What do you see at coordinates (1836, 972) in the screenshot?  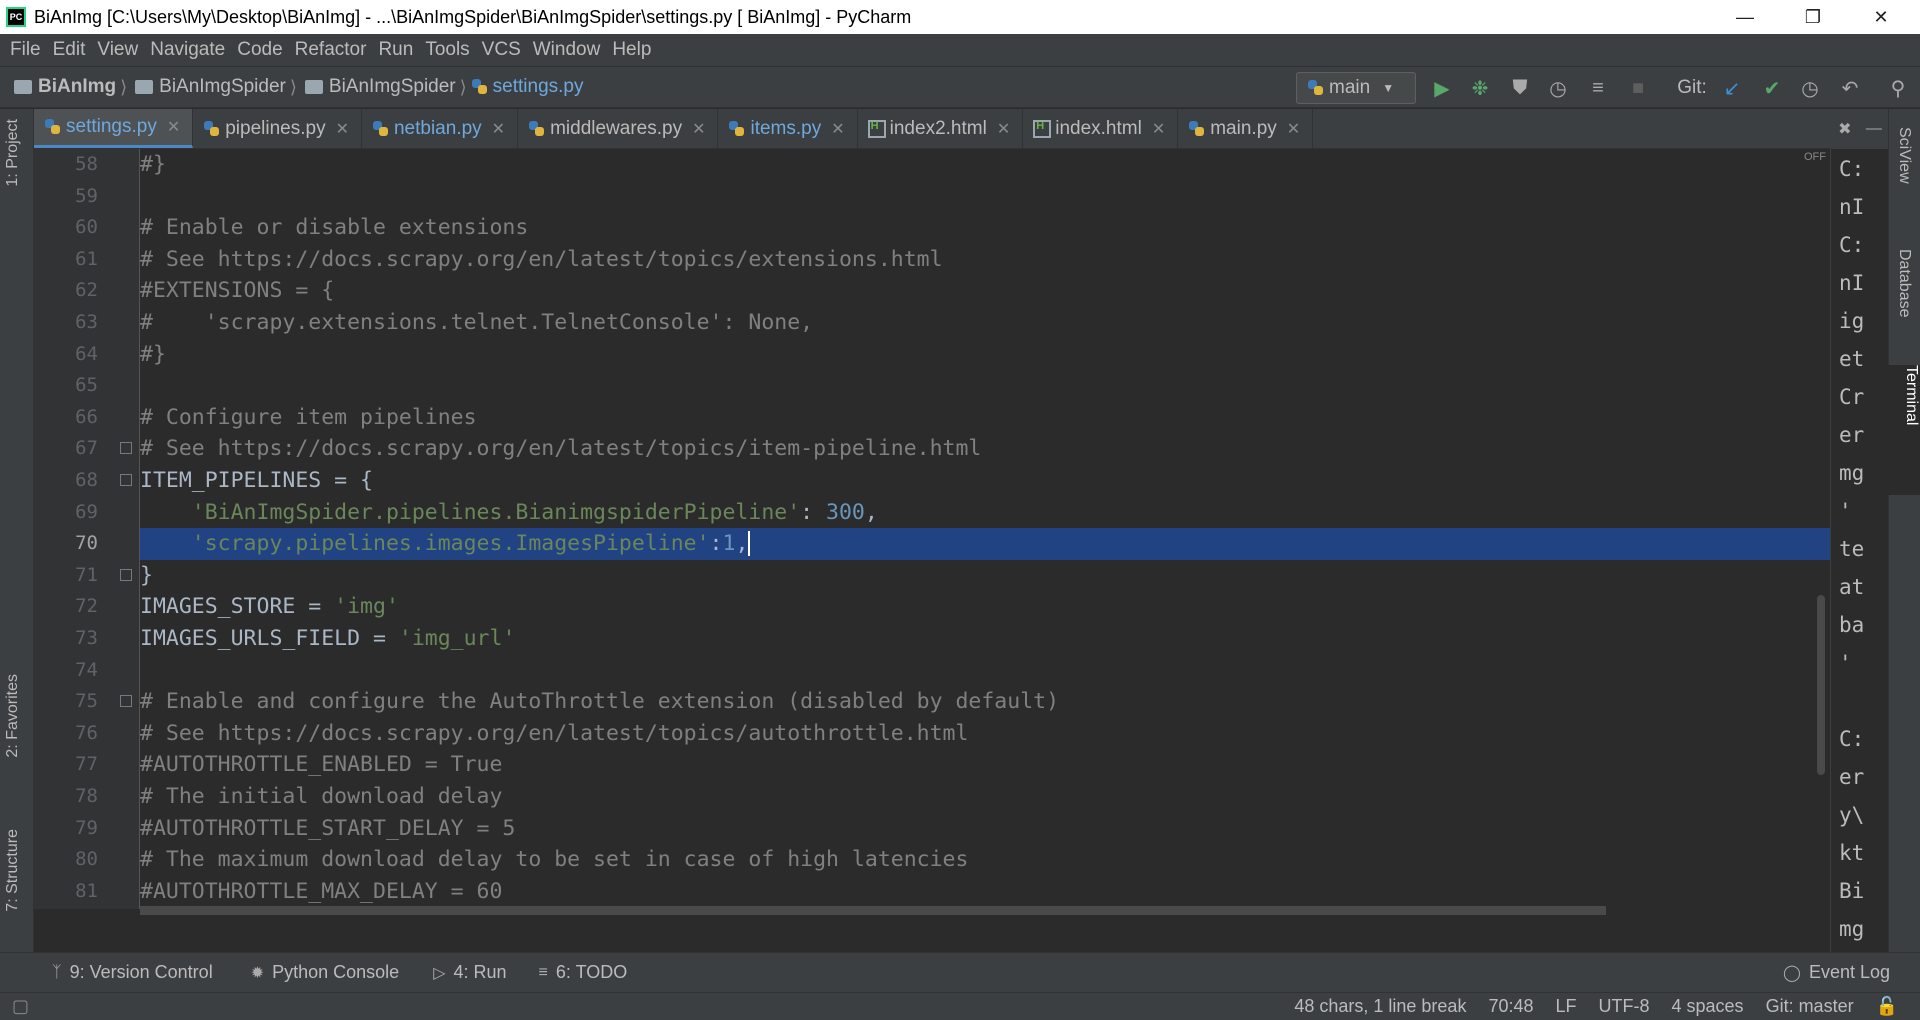 I see `event-log-button: ◯ Event Log` at bounding box center [1836, 972].